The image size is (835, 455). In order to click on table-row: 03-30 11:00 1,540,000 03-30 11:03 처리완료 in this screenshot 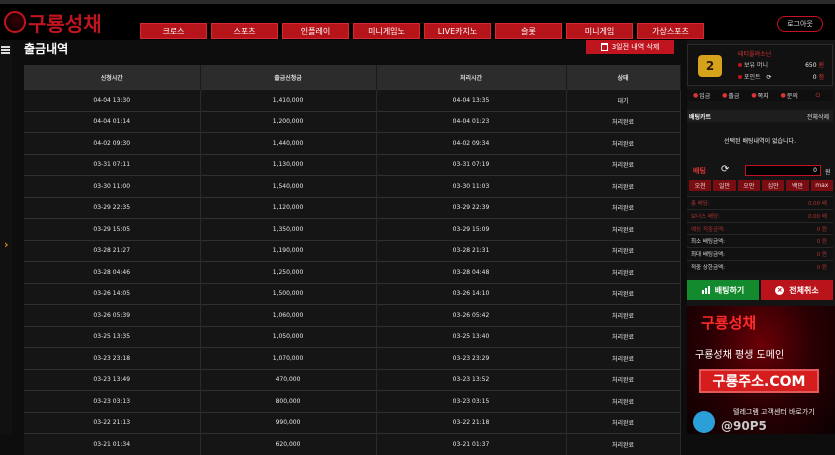, I will do `click(352, 186)`.